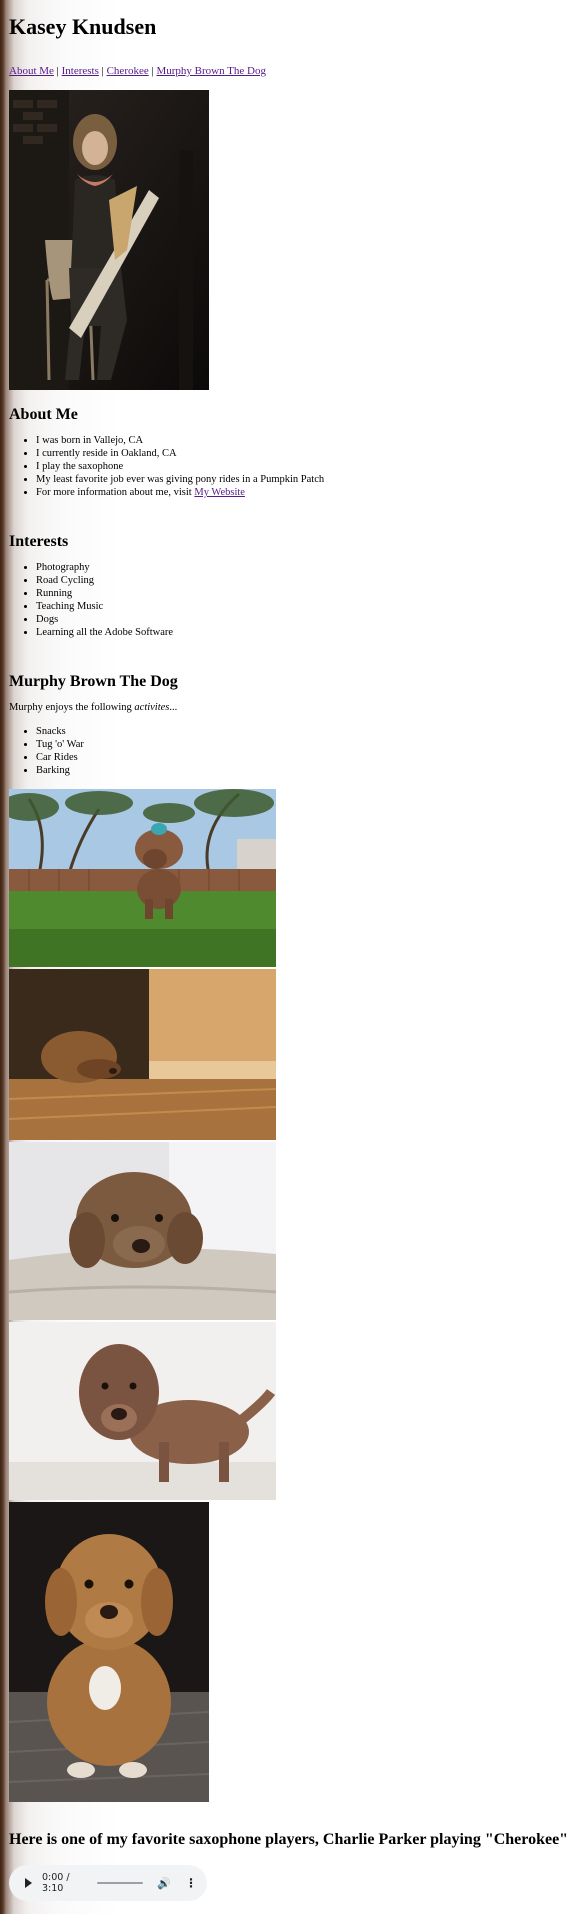 This screenshot has width=586, height=1914. Describe the element at coordinates (306, 453) in the screenshot. I see `list-item: I currently reside in Oakland, CA` at that location.